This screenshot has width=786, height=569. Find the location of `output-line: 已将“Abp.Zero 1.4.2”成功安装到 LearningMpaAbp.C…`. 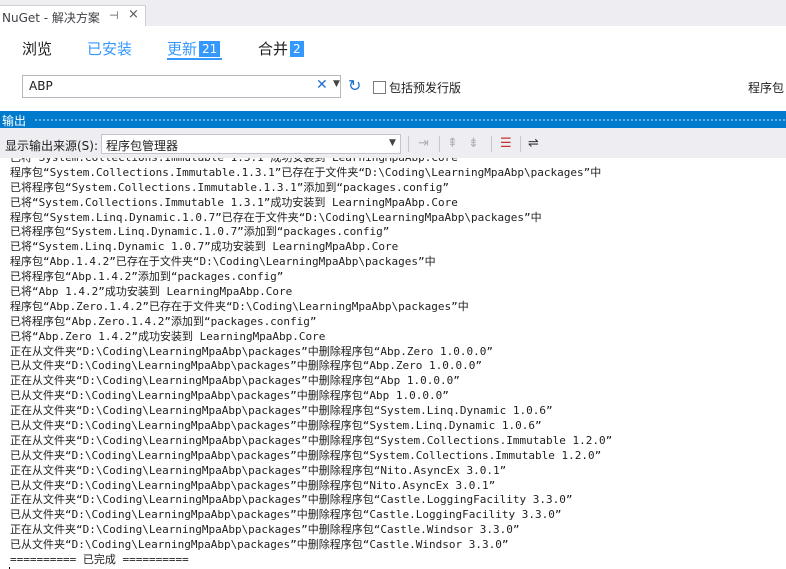

output-line: 已将“Abp.Zero 1.4.2”成功安装到 LearningMpaAbp.C… is located at coordinates (168, 336).